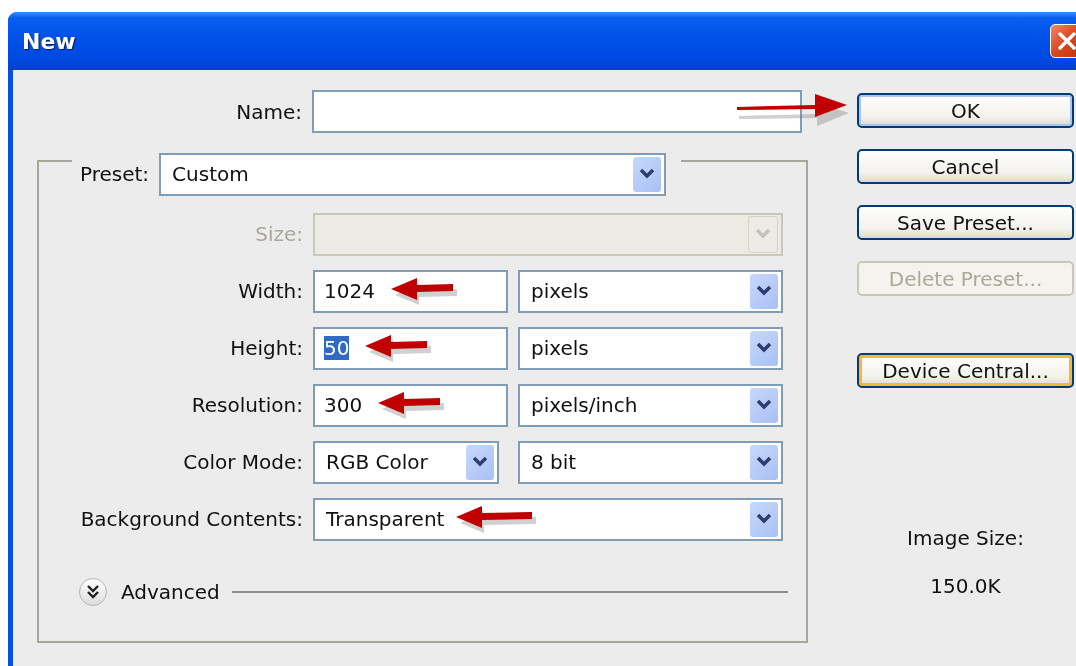 This screenshot has width=1076, height=666. I want to click on close-icon, so click(1066, 41).